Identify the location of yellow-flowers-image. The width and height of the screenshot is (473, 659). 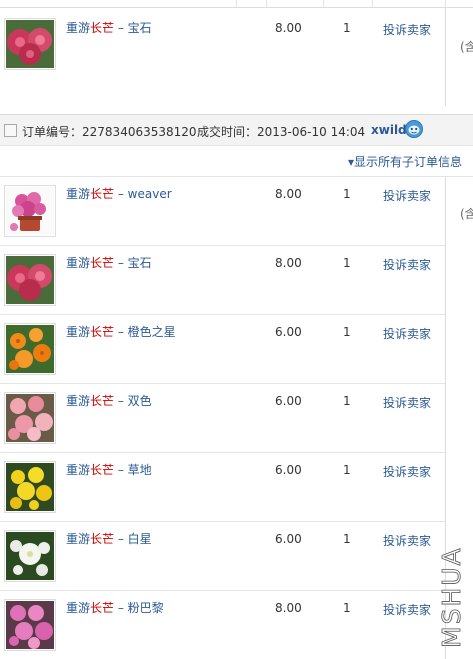
(30, 487).